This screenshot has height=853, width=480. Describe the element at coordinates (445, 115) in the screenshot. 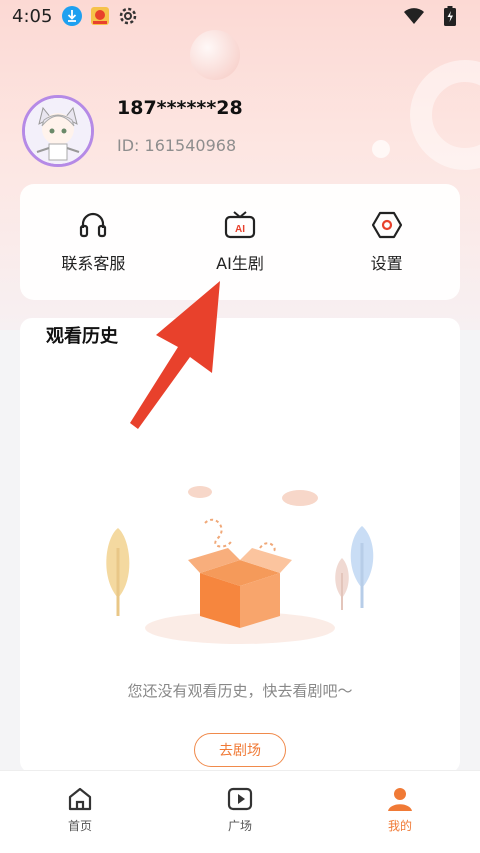

I see `decor-ring` at that location.